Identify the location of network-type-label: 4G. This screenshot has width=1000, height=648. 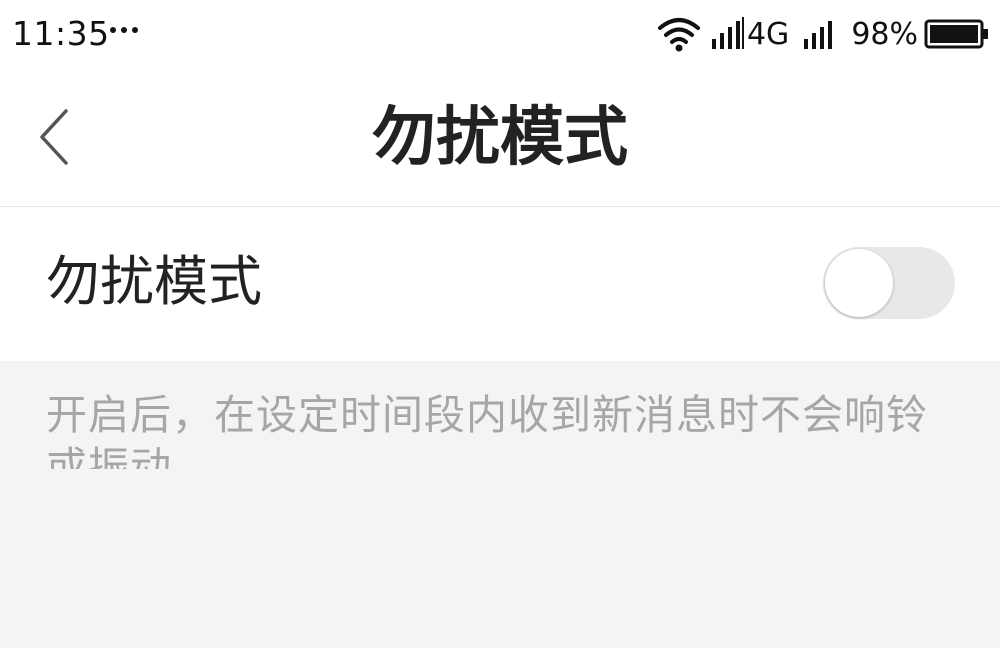
(768, 34).